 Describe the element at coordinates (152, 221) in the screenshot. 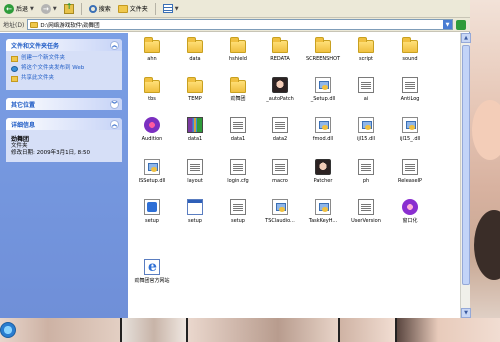

I see `file-name: setup` at that location.